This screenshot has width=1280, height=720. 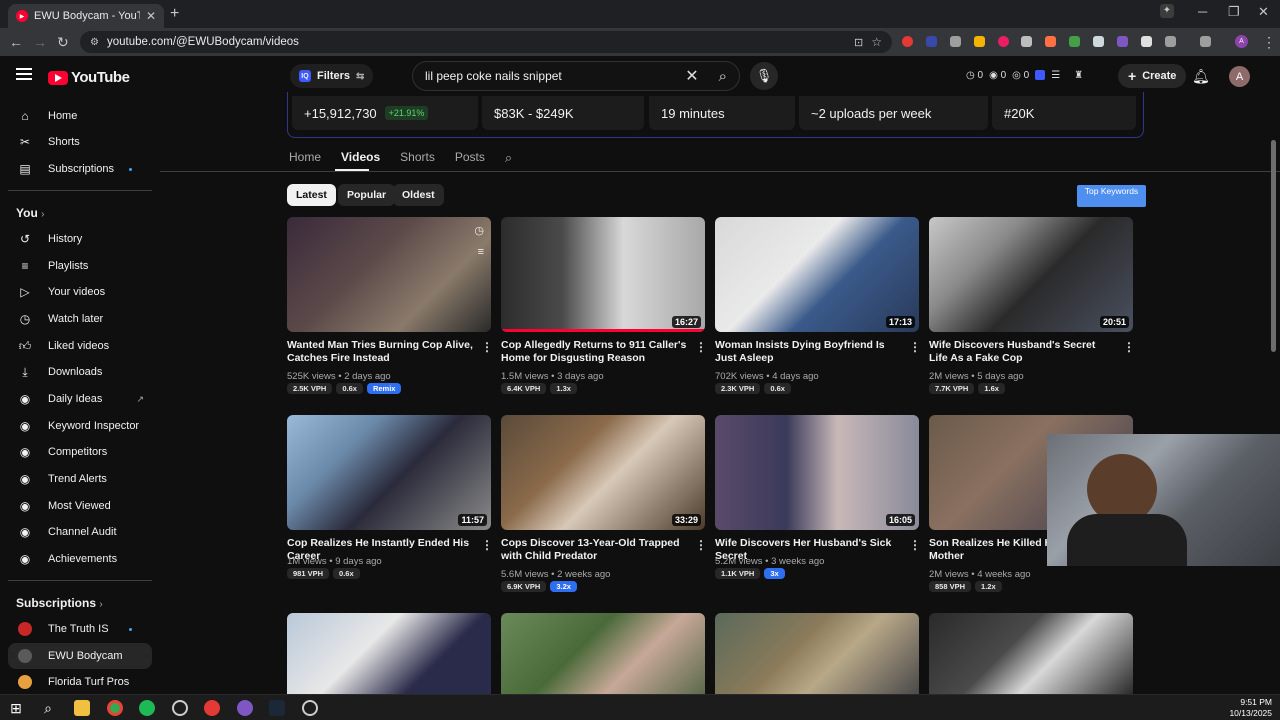 I want to click on tab-home: Home, so click(x=305, y=158).